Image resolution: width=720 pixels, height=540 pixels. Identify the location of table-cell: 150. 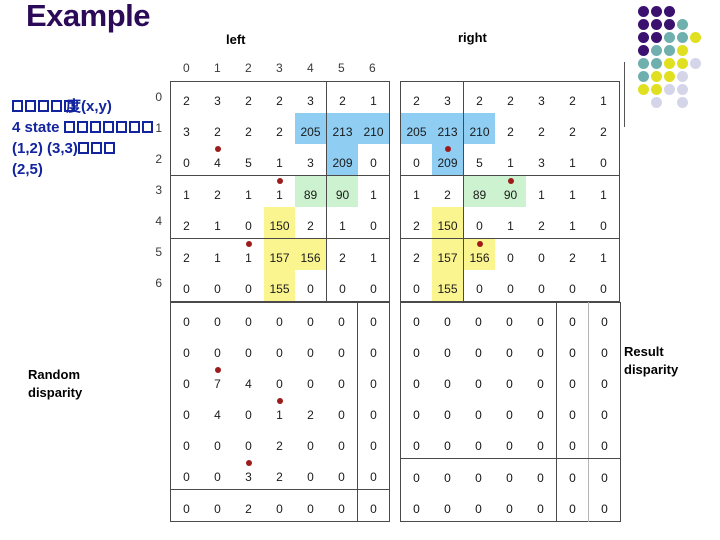
(448, 223).